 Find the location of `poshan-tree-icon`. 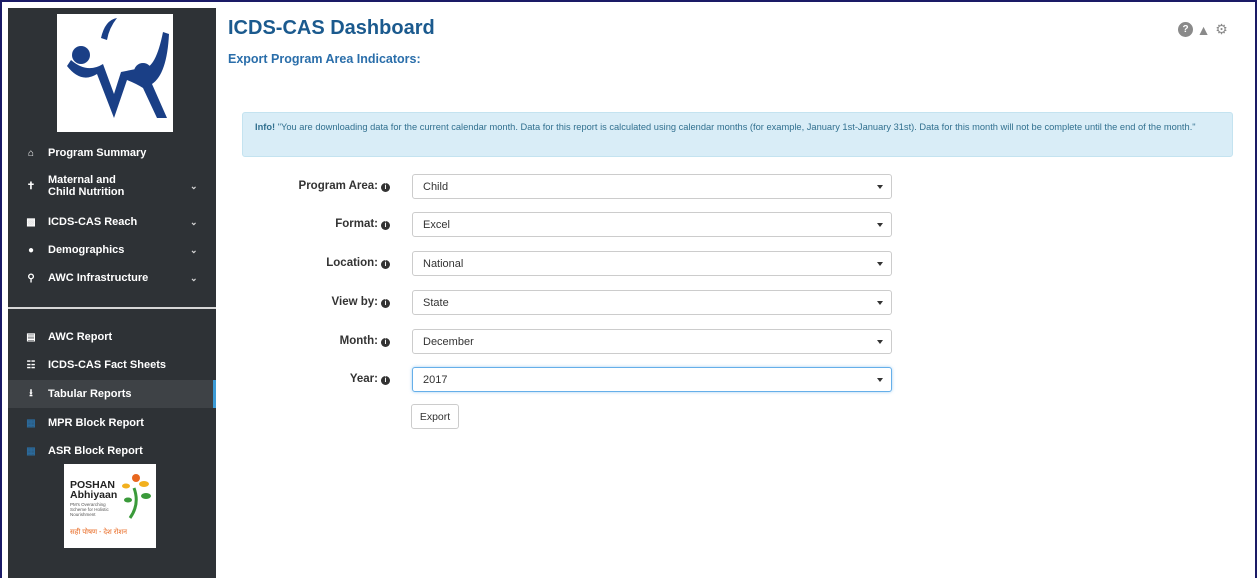

poshan-tree-icon is located at coordinates (136, 496).